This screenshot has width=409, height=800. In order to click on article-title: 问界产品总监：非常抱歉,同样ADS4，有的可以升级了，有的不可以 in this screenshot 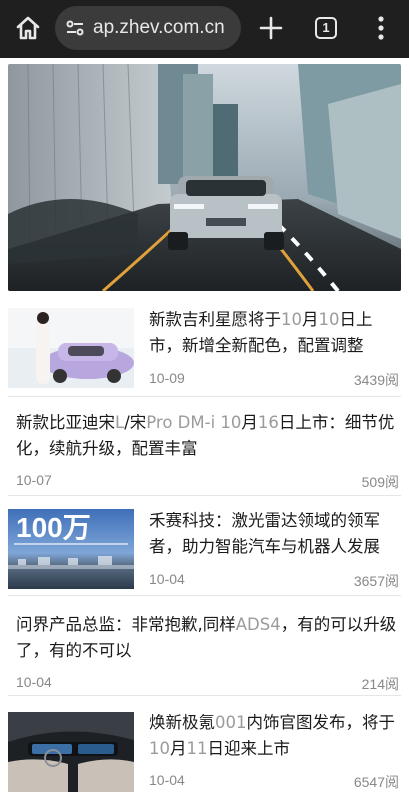, I will do `click(208, 638)`.